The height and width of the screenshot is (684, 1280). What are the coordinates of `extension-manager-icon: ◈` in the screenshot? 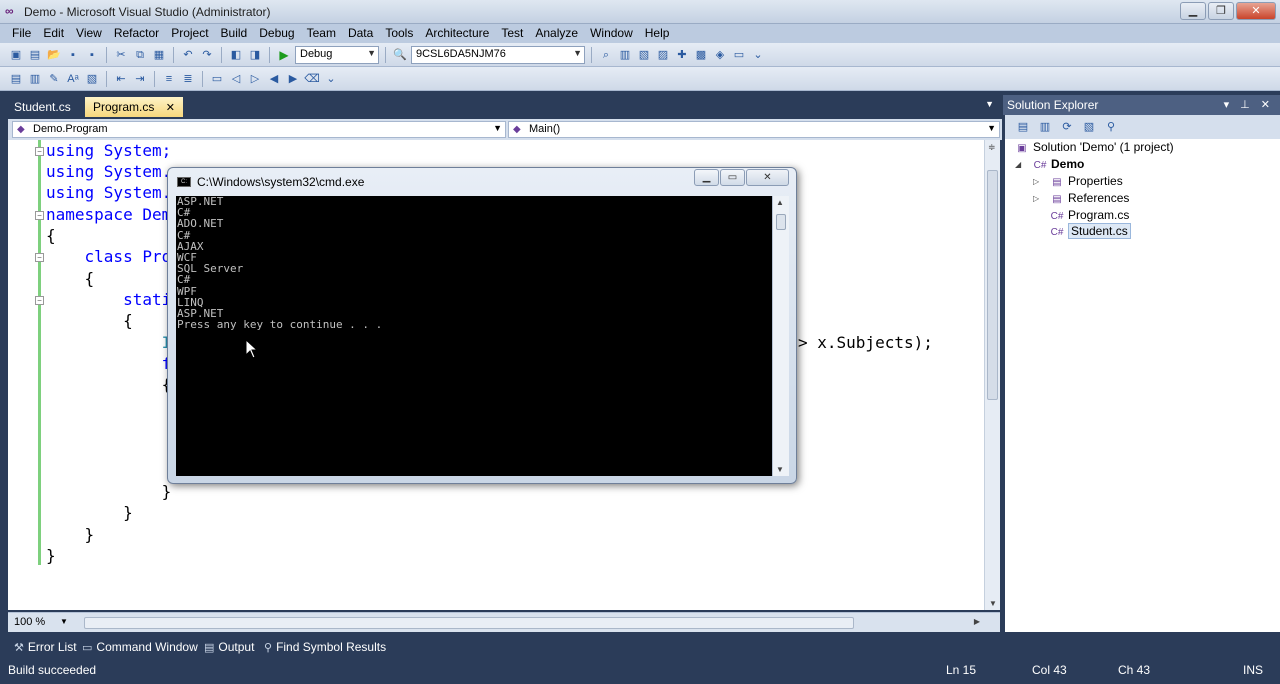 It's located at (720, 55).